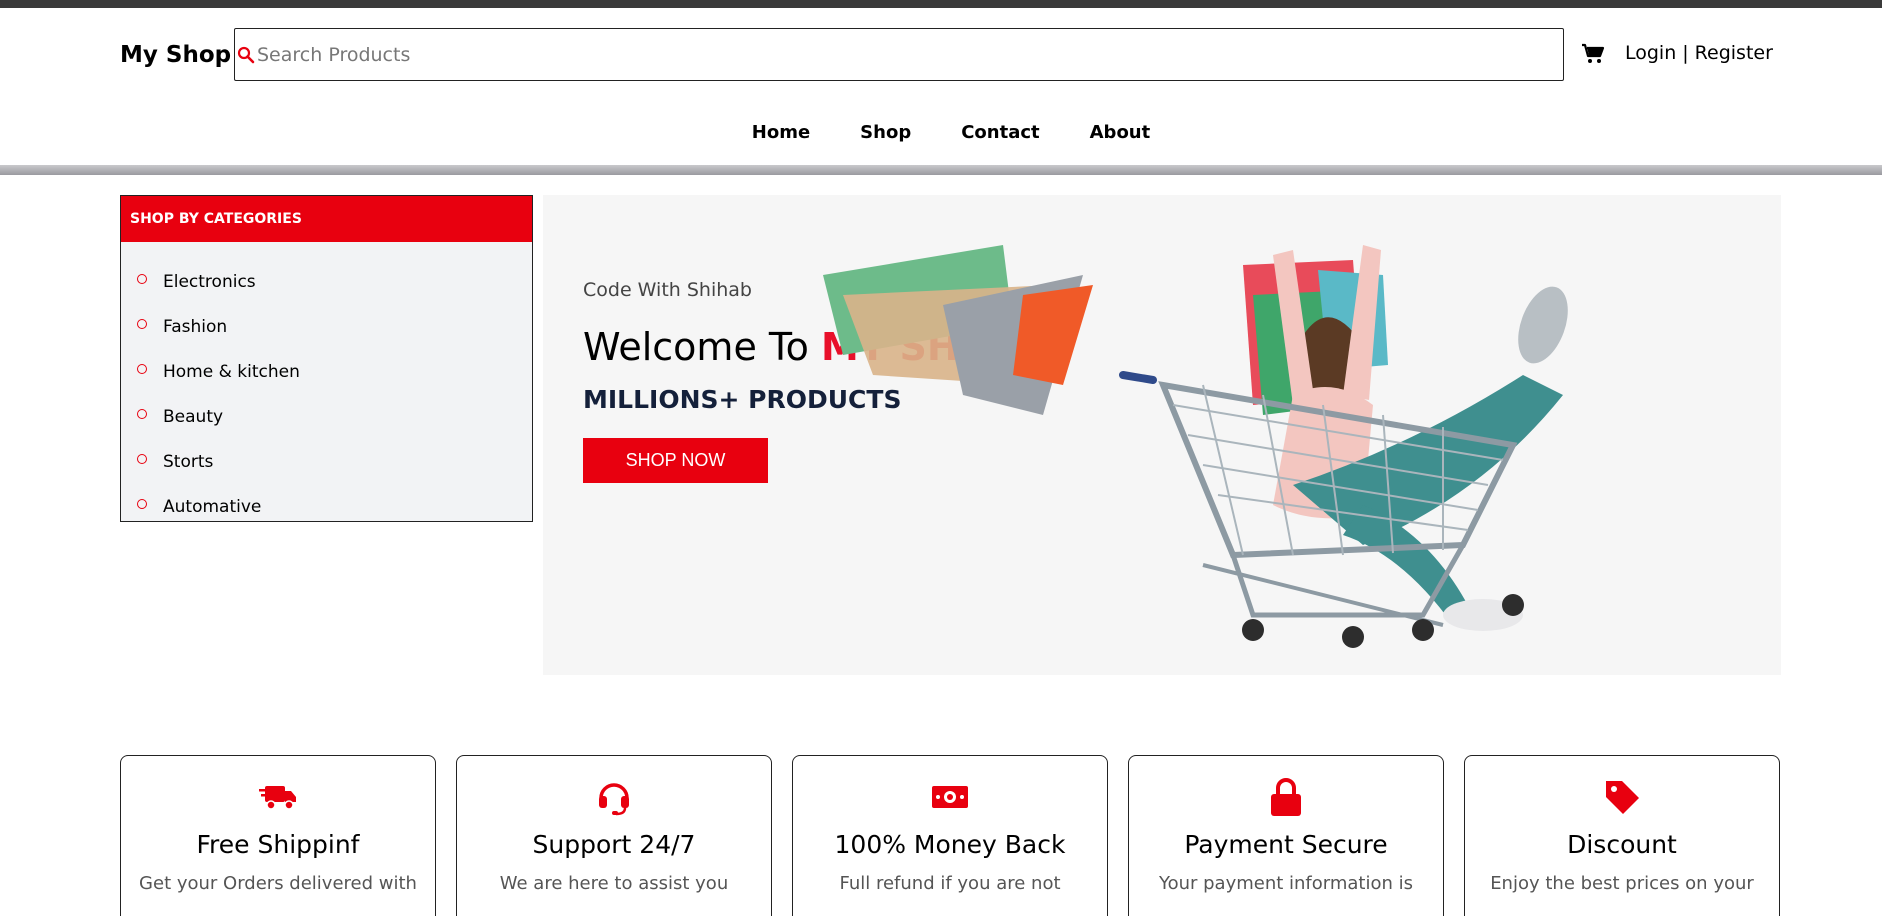  I want to click on header-divider, so click(941, 170).